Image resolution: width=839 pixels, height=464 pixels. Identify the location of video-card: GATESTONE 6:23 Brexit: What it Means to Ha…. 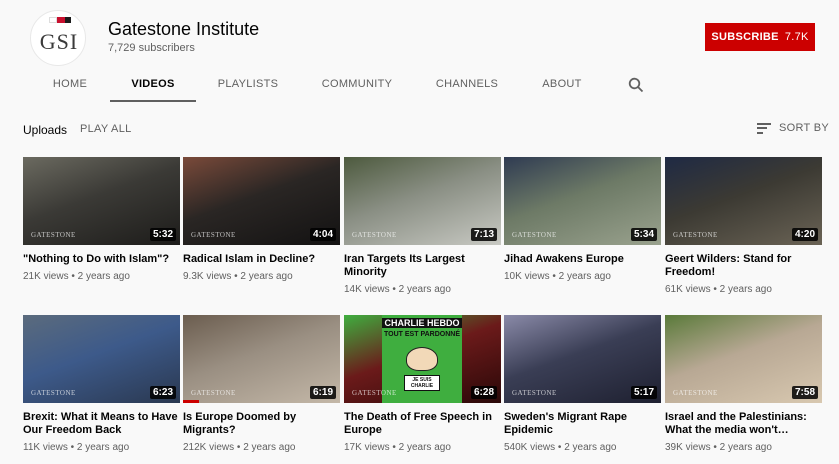
(101, 384).